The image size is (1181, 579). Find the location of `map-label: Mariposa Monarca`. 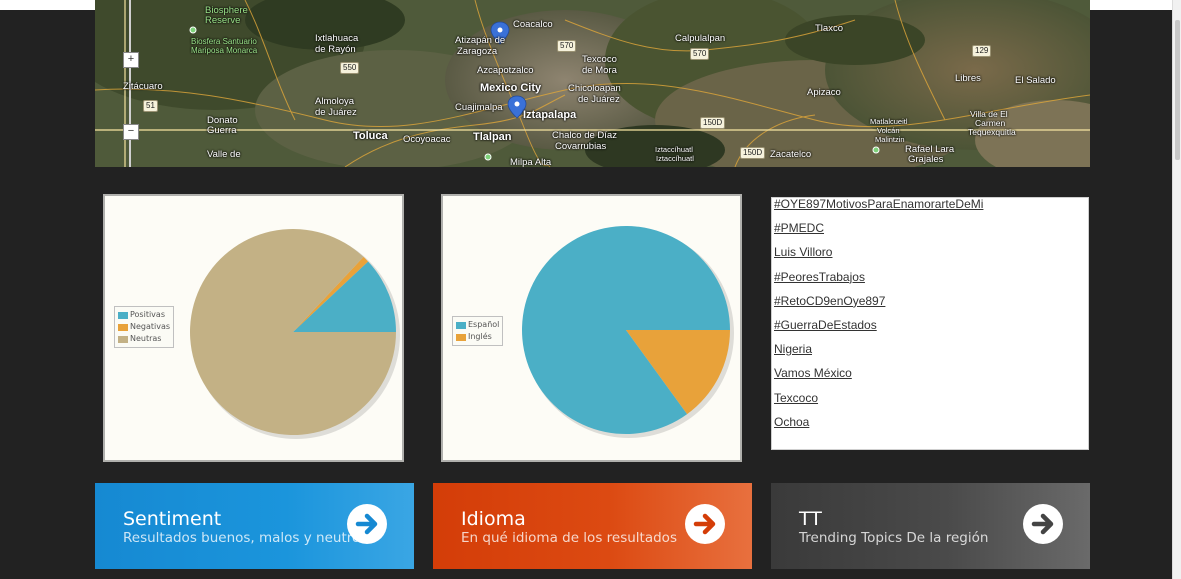

map-label: Mariposa Monarca is located at coordinates (224, 50).